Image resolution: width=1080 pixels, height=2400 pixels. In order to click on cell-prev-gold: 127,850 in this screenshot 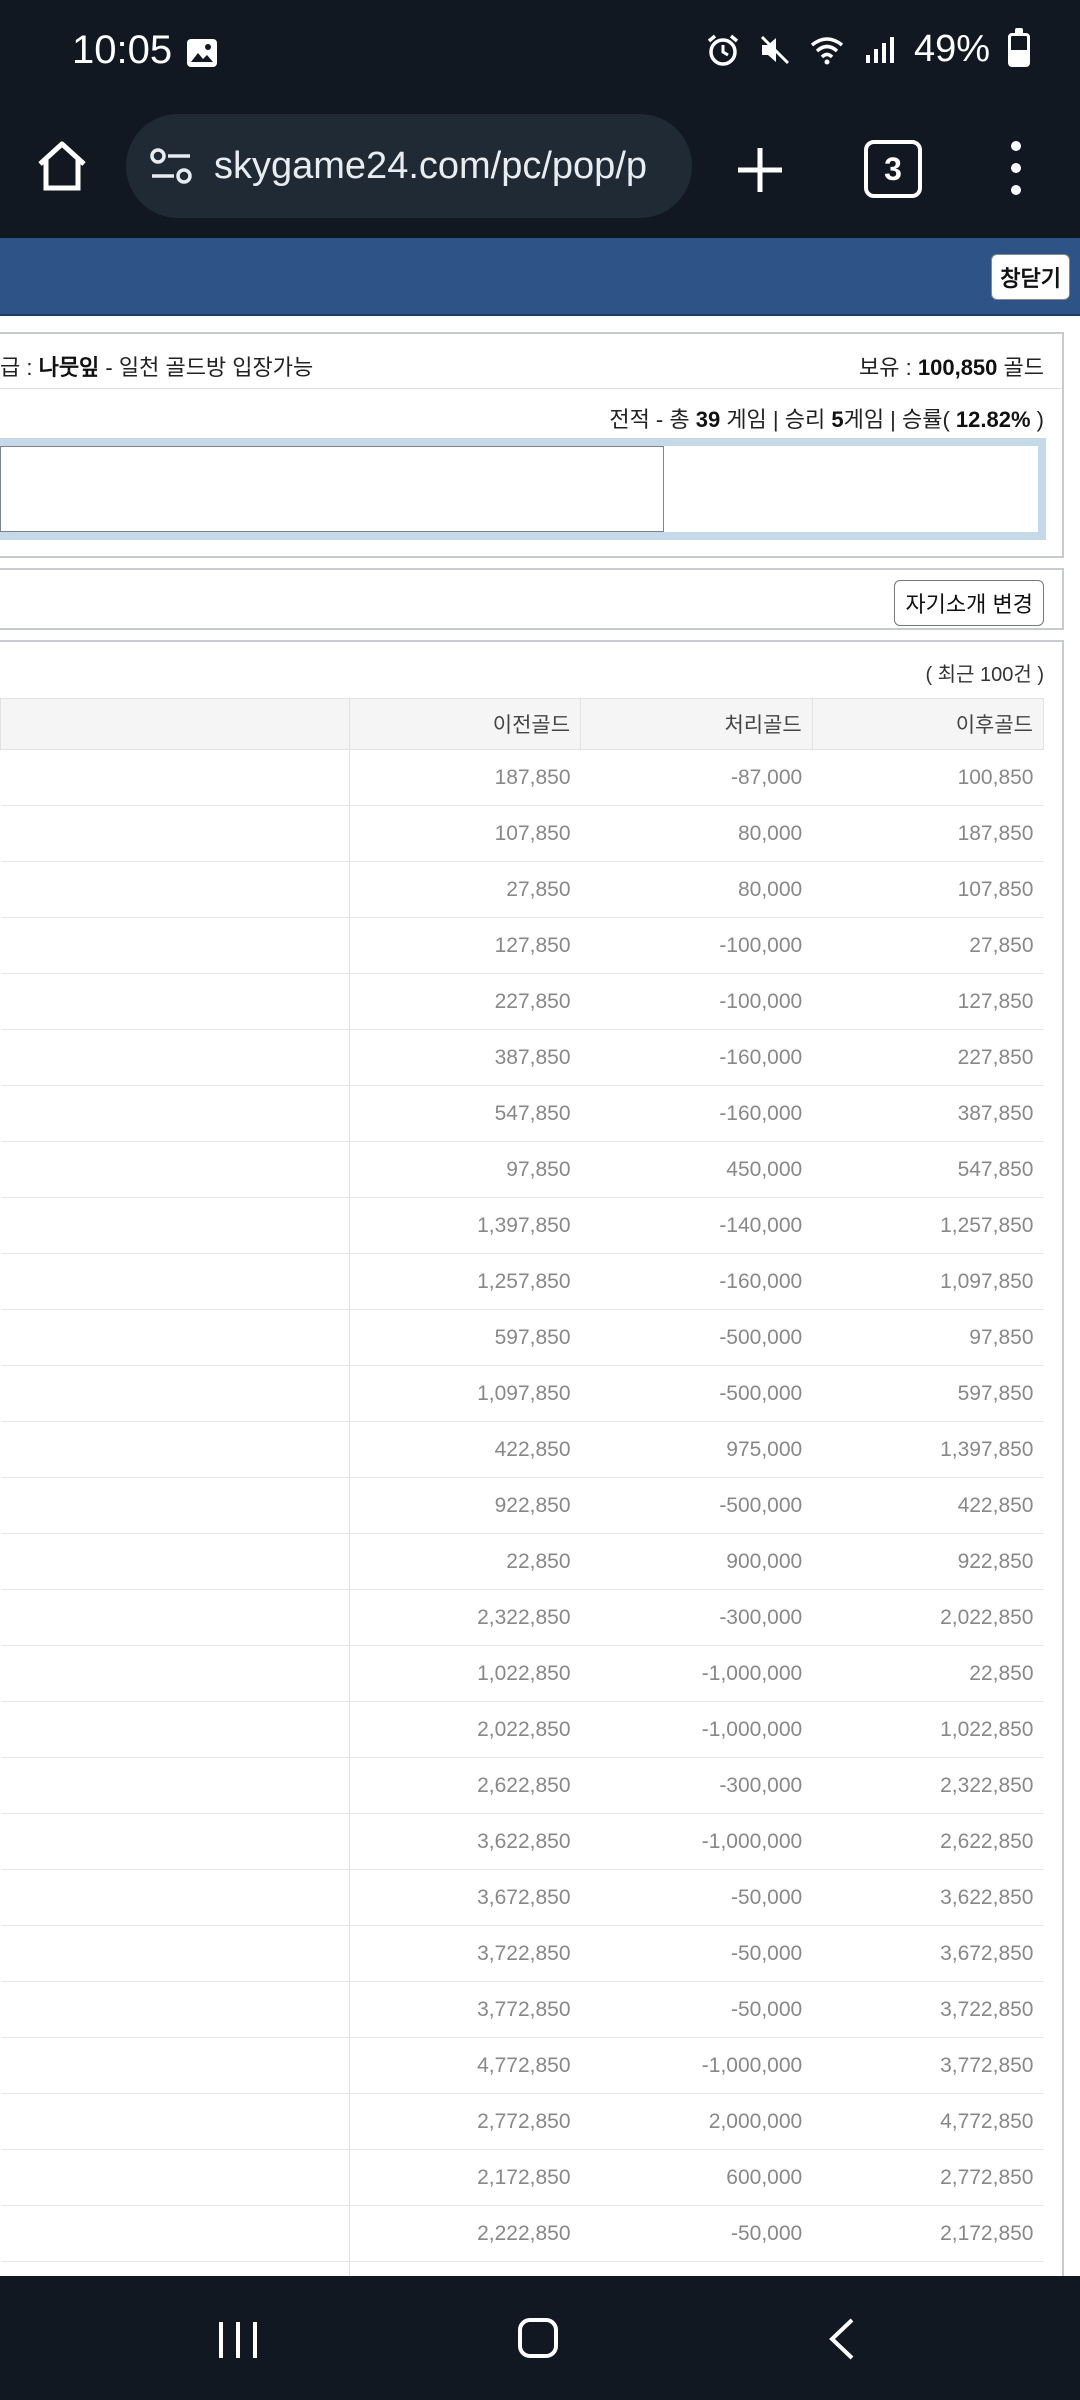, I will do `click(465, 945)`.